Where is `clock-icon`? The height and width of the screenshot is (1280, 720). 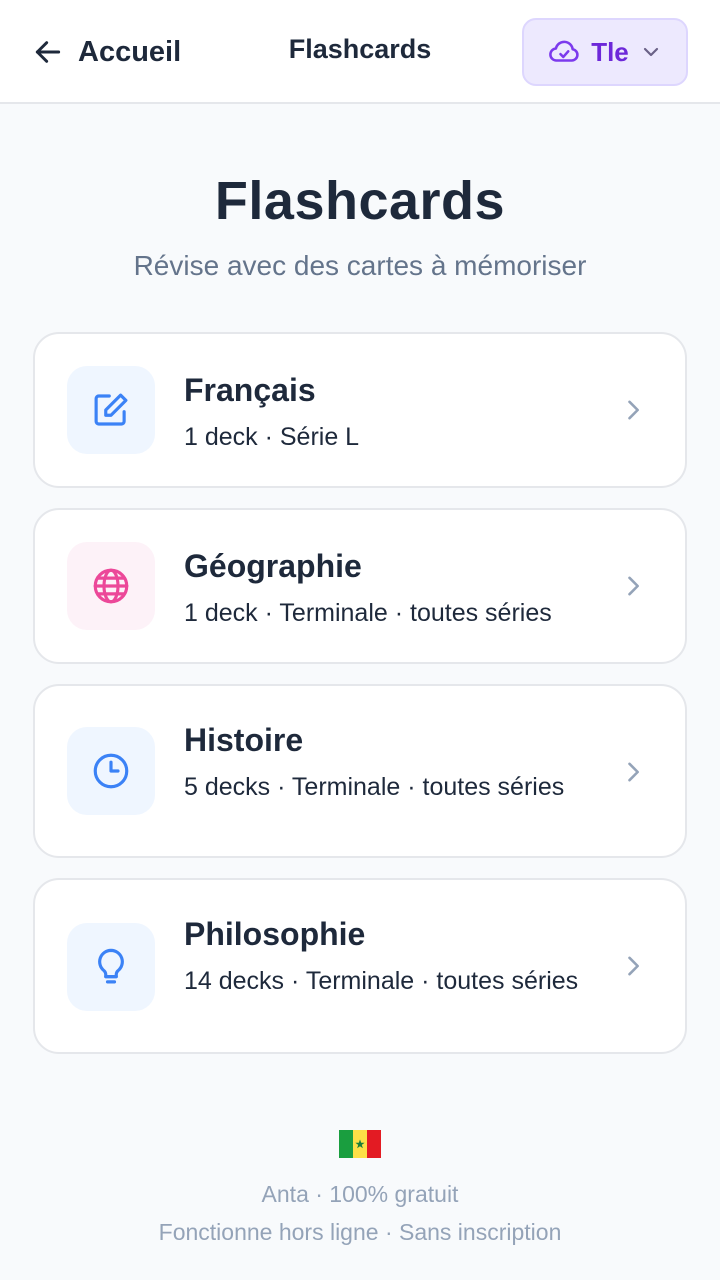
clock-icon is located at coordinates (111, 771).